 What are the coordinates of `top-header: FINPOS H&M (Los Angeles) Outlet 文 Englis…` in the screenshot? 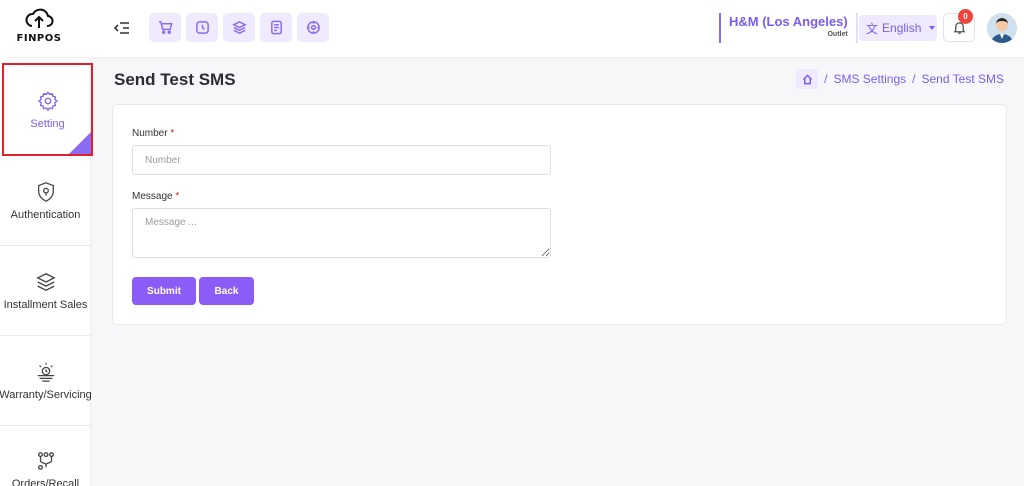 It's located at (512, 28).